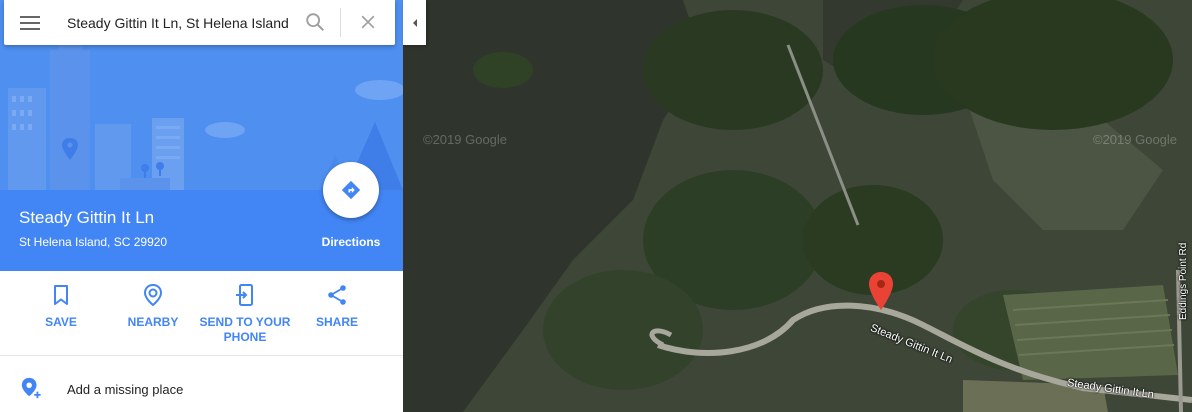 The width and height of the screenshot is (1192, 412). I want to click on search-box, so click(199, 22).